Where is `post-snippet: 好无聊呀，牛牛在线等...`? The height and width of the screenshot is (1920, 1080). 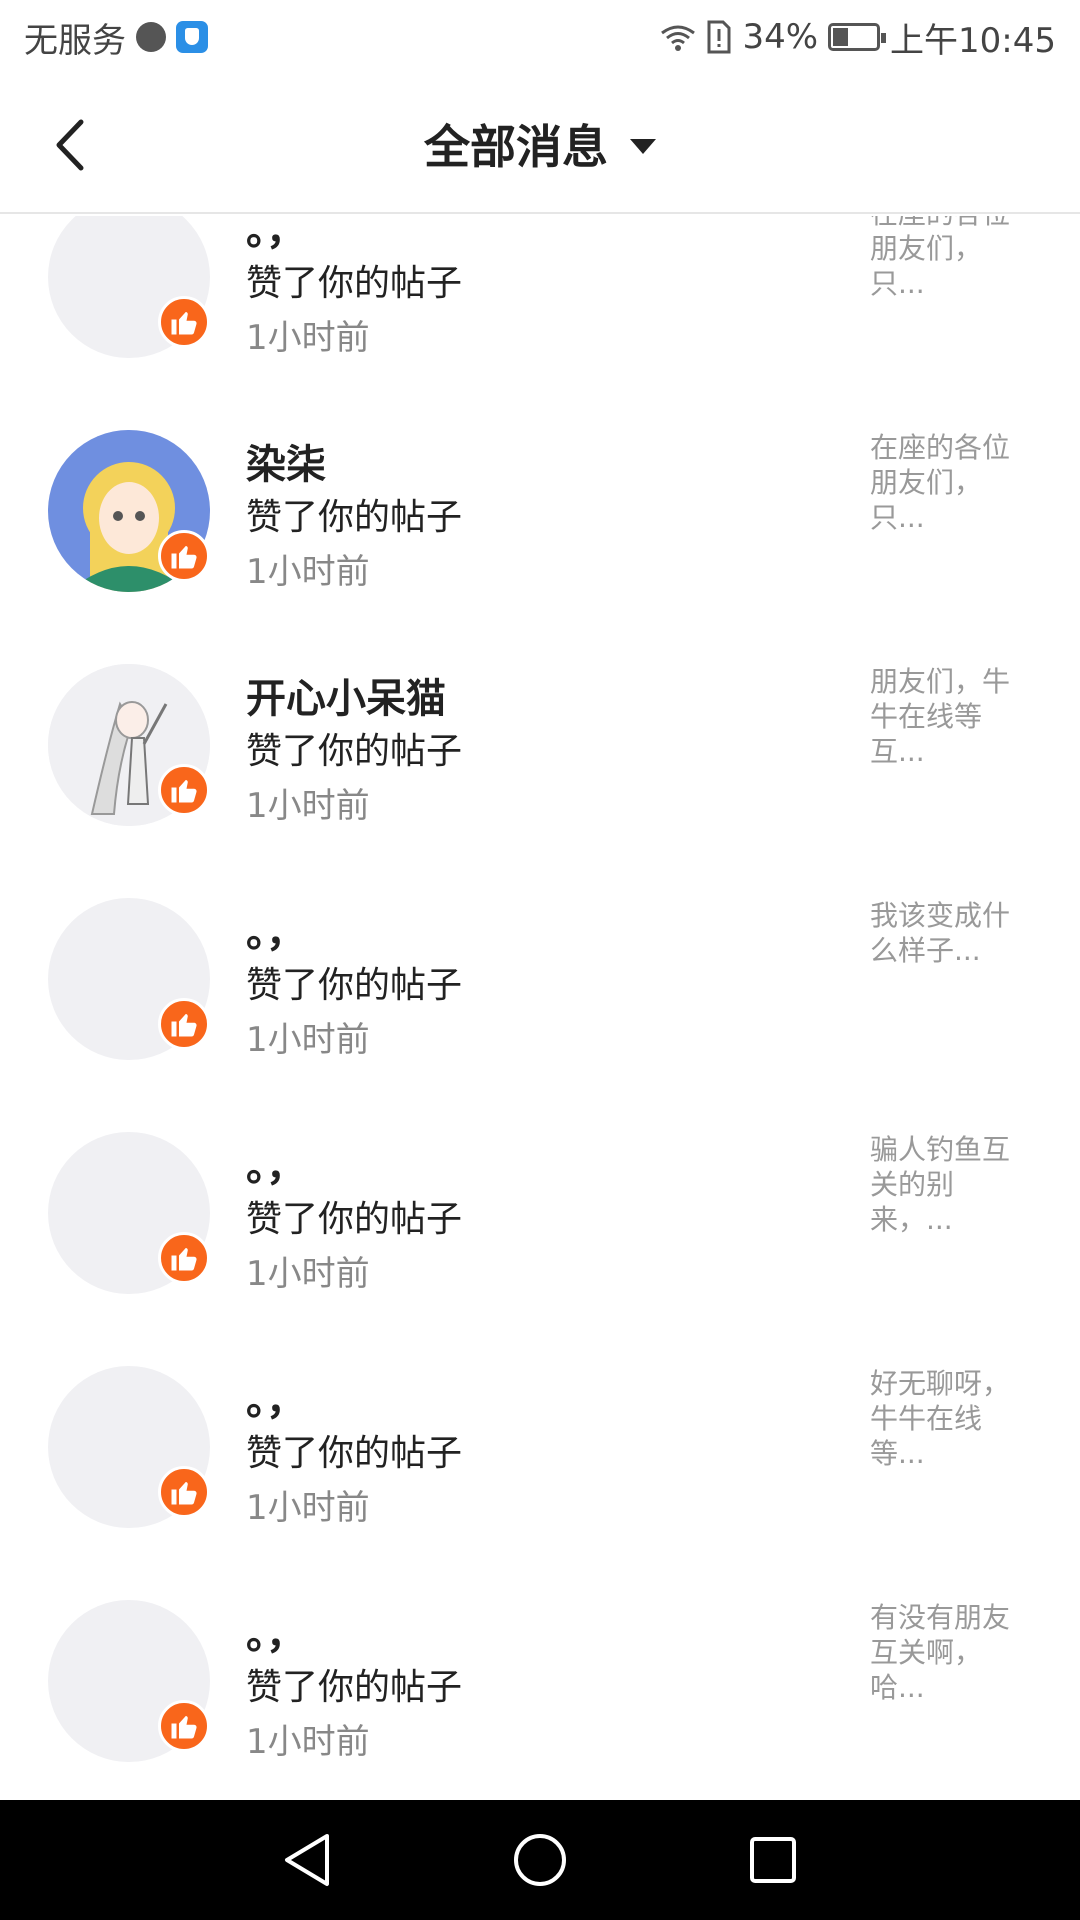
post-snippet: 好无聊呀，牛牛在线等... is located at coordinates (950, 1418).